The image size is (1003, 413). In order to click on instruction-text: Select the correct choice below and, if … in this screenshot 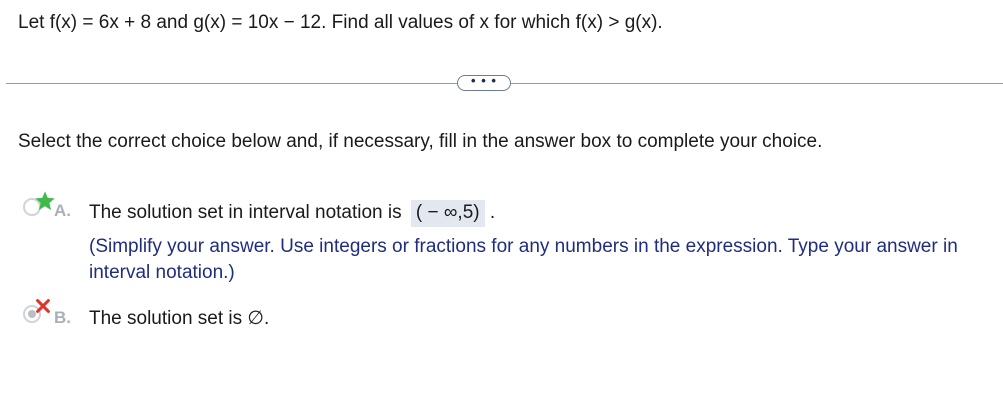, I will do `click(420, 141)`.